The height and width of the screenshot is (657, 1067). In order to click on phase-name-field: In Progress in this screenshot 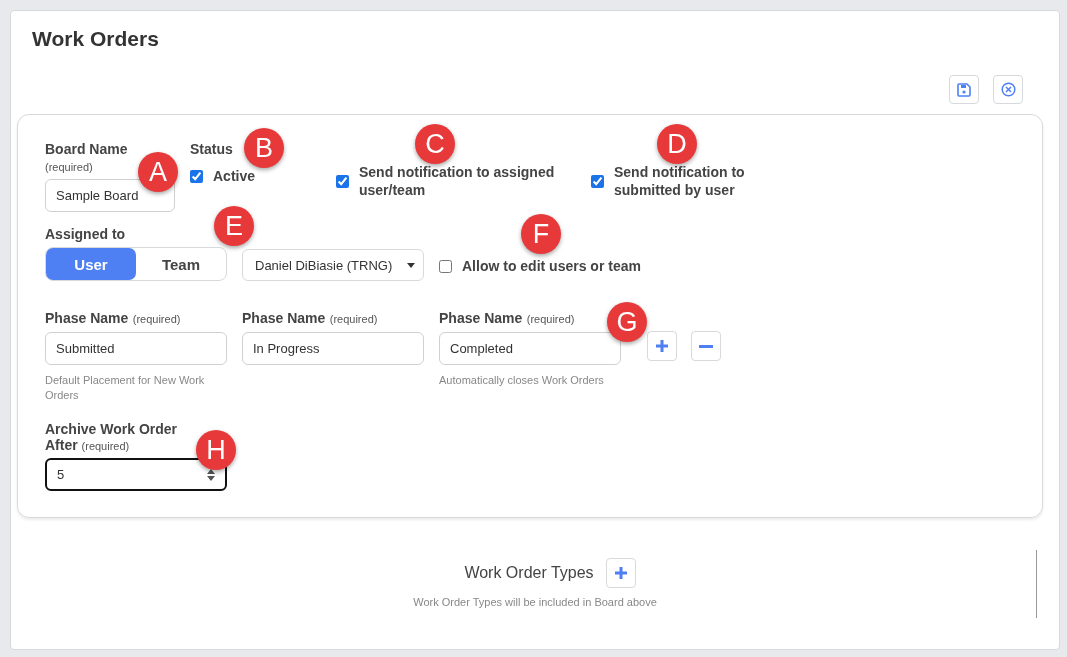, I will do `click(333, 348)`.